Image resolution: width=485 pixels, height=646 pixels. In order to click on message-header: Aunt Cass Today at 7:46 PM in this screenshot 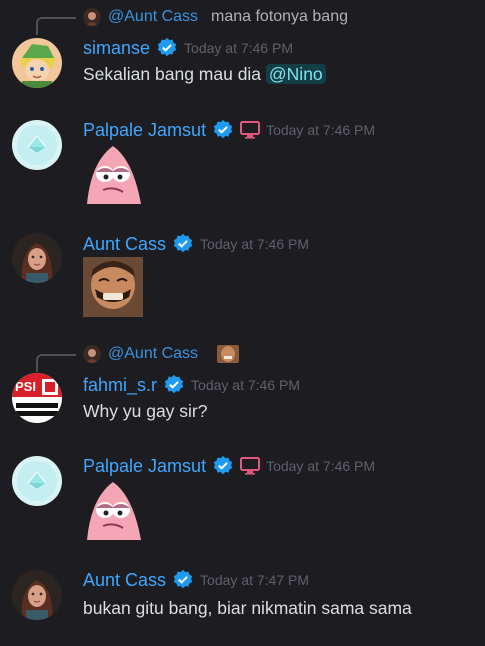, I will do `click(196, 244)`.